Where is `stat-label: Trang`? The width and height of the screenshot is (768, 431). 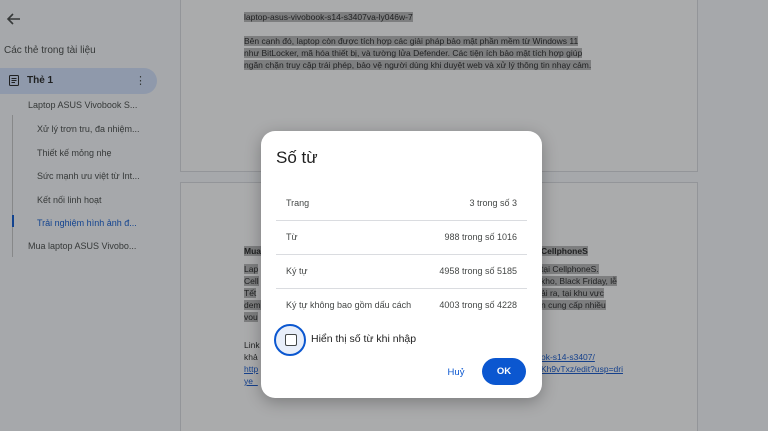
stat-label: Trang is located at coordinates (298, 203).